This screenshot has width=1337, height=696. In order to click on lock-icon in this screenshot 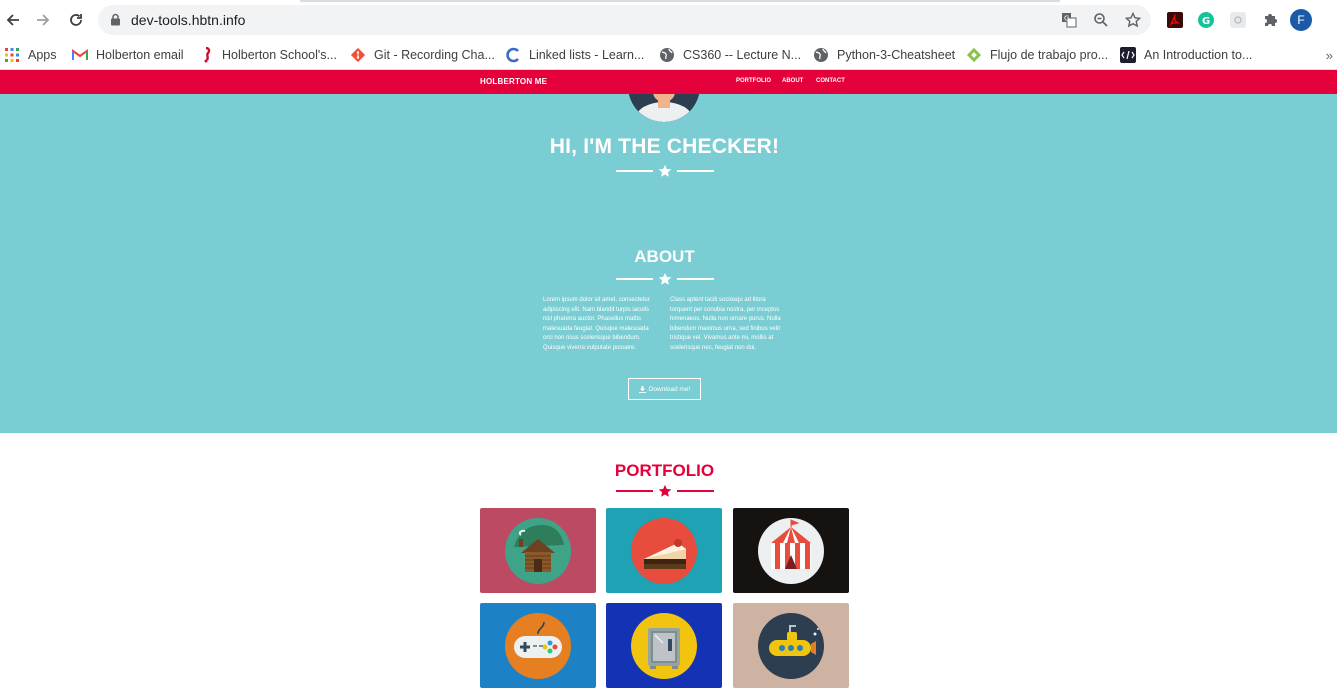, I will do `click(115, 19)`.